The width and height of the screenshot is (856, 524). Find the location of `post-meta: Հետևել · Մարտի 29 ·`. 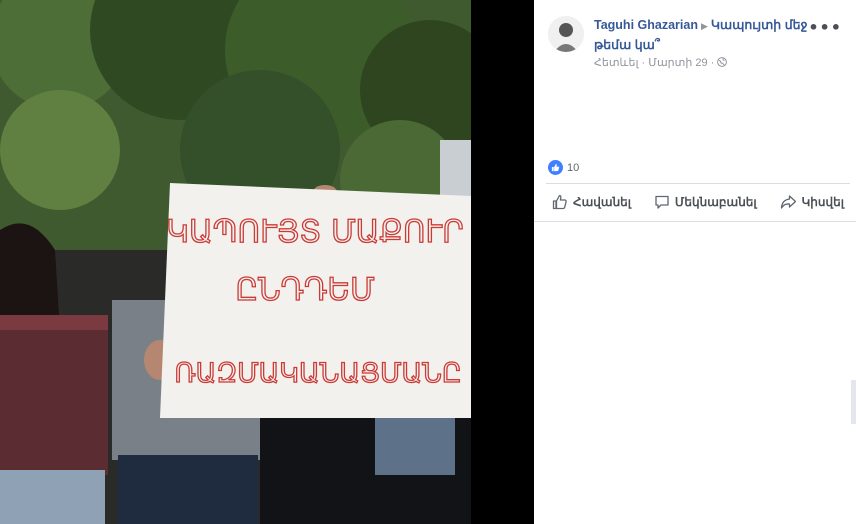

post-meta: Հետևել · Մարտի 29 · is located at coordinates (661, 62).